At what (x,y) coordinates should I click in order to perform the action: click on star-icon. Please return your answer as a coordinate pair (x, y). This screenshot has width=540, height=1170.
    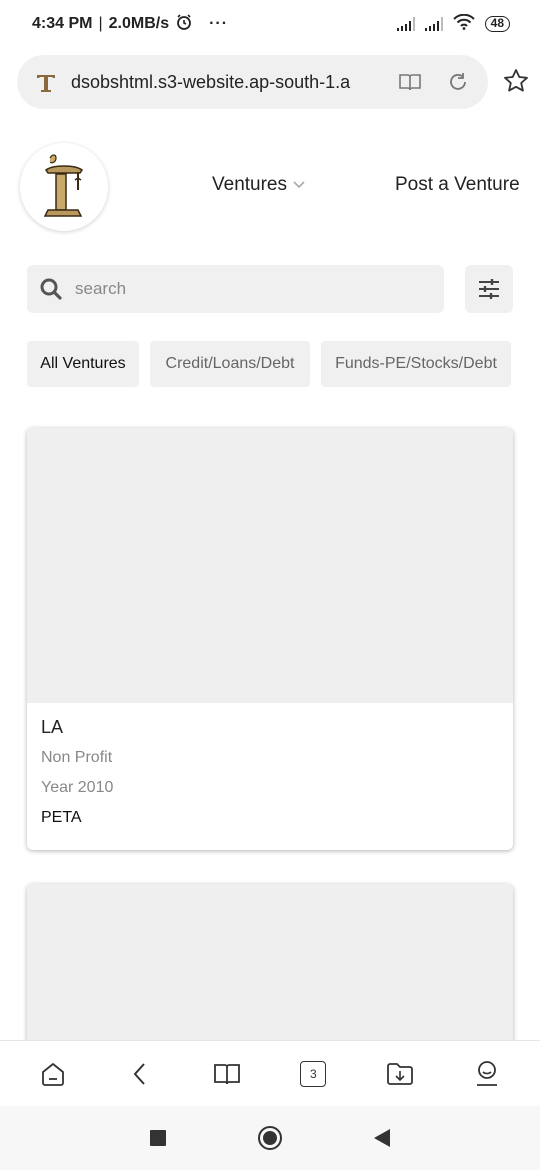
    Looking at the image, I should click on (516, 81).